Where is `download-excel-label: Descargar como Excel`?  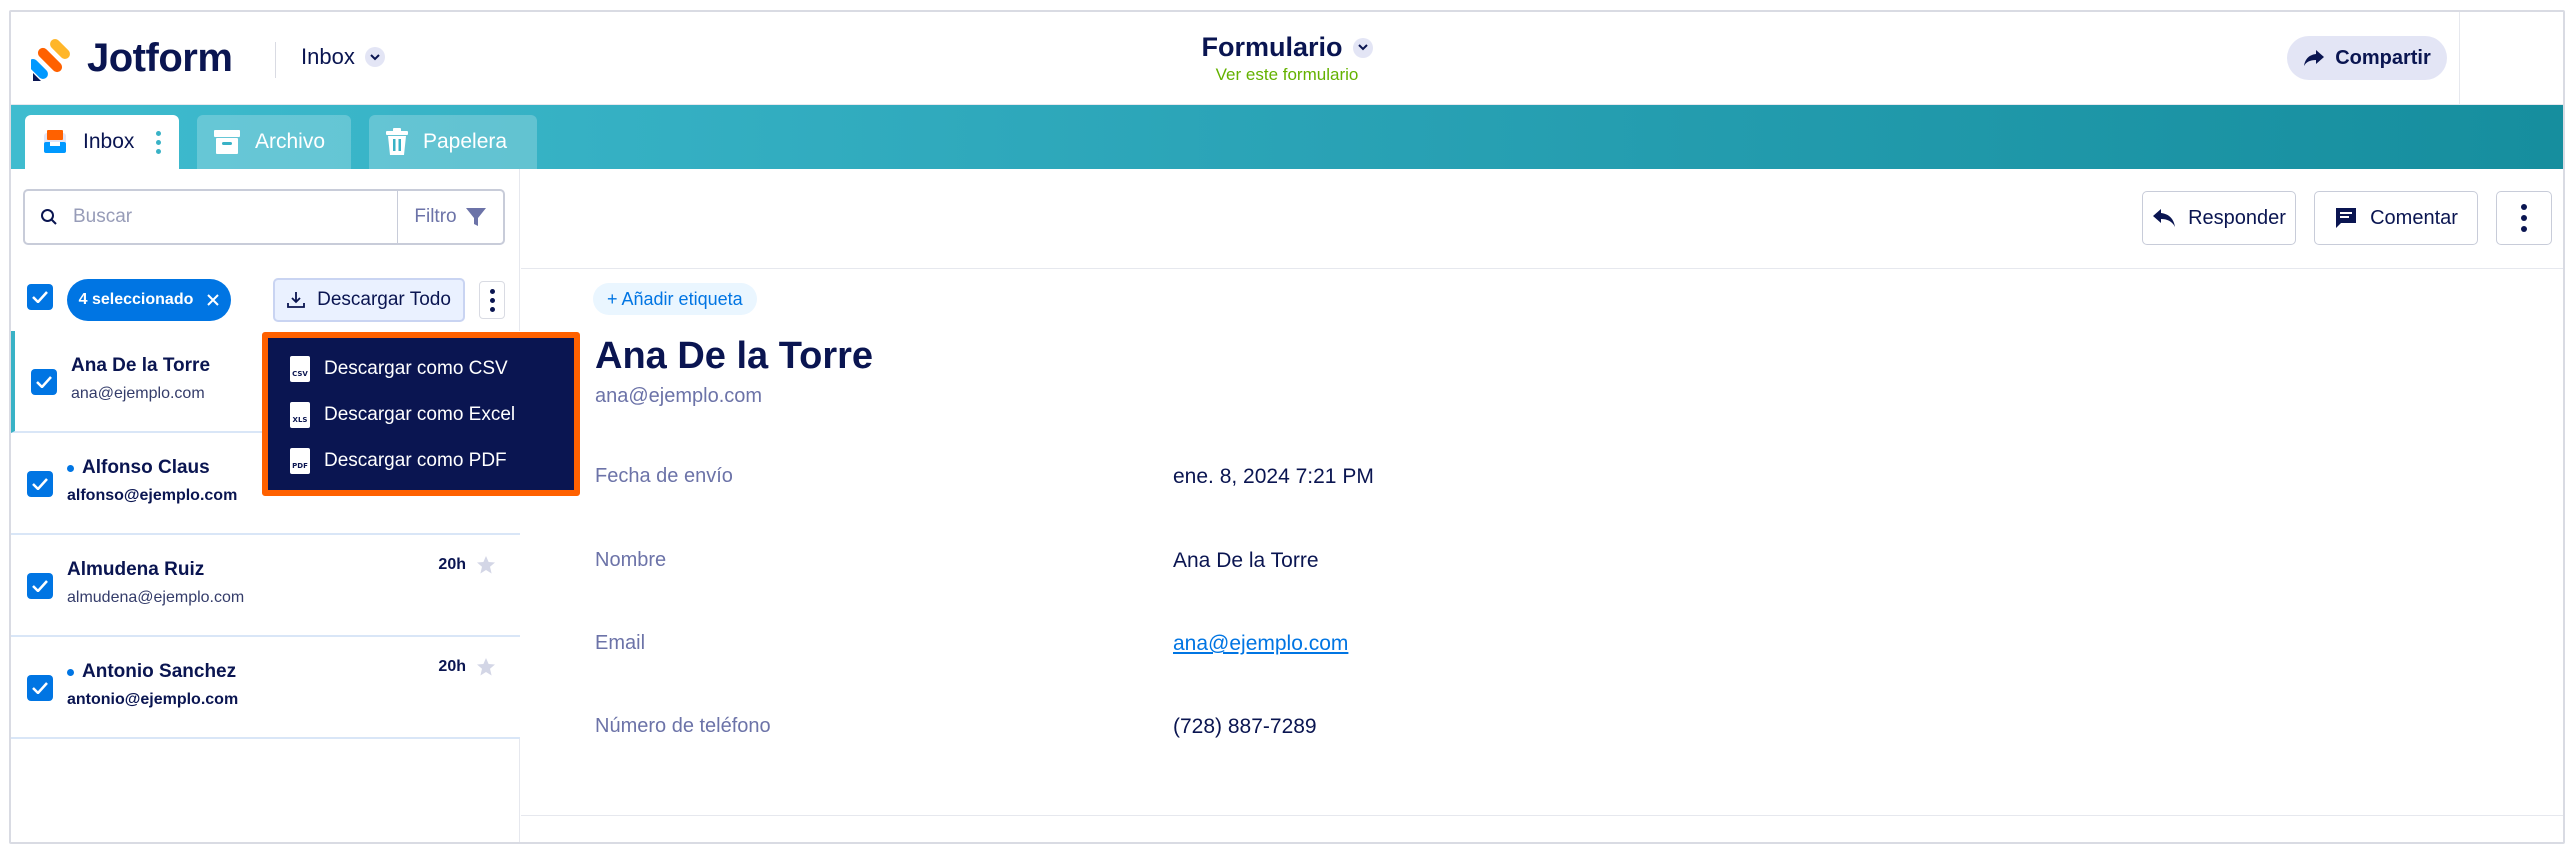 download-excel-label: Descargar como Excel is located at coordinates (420, 414).